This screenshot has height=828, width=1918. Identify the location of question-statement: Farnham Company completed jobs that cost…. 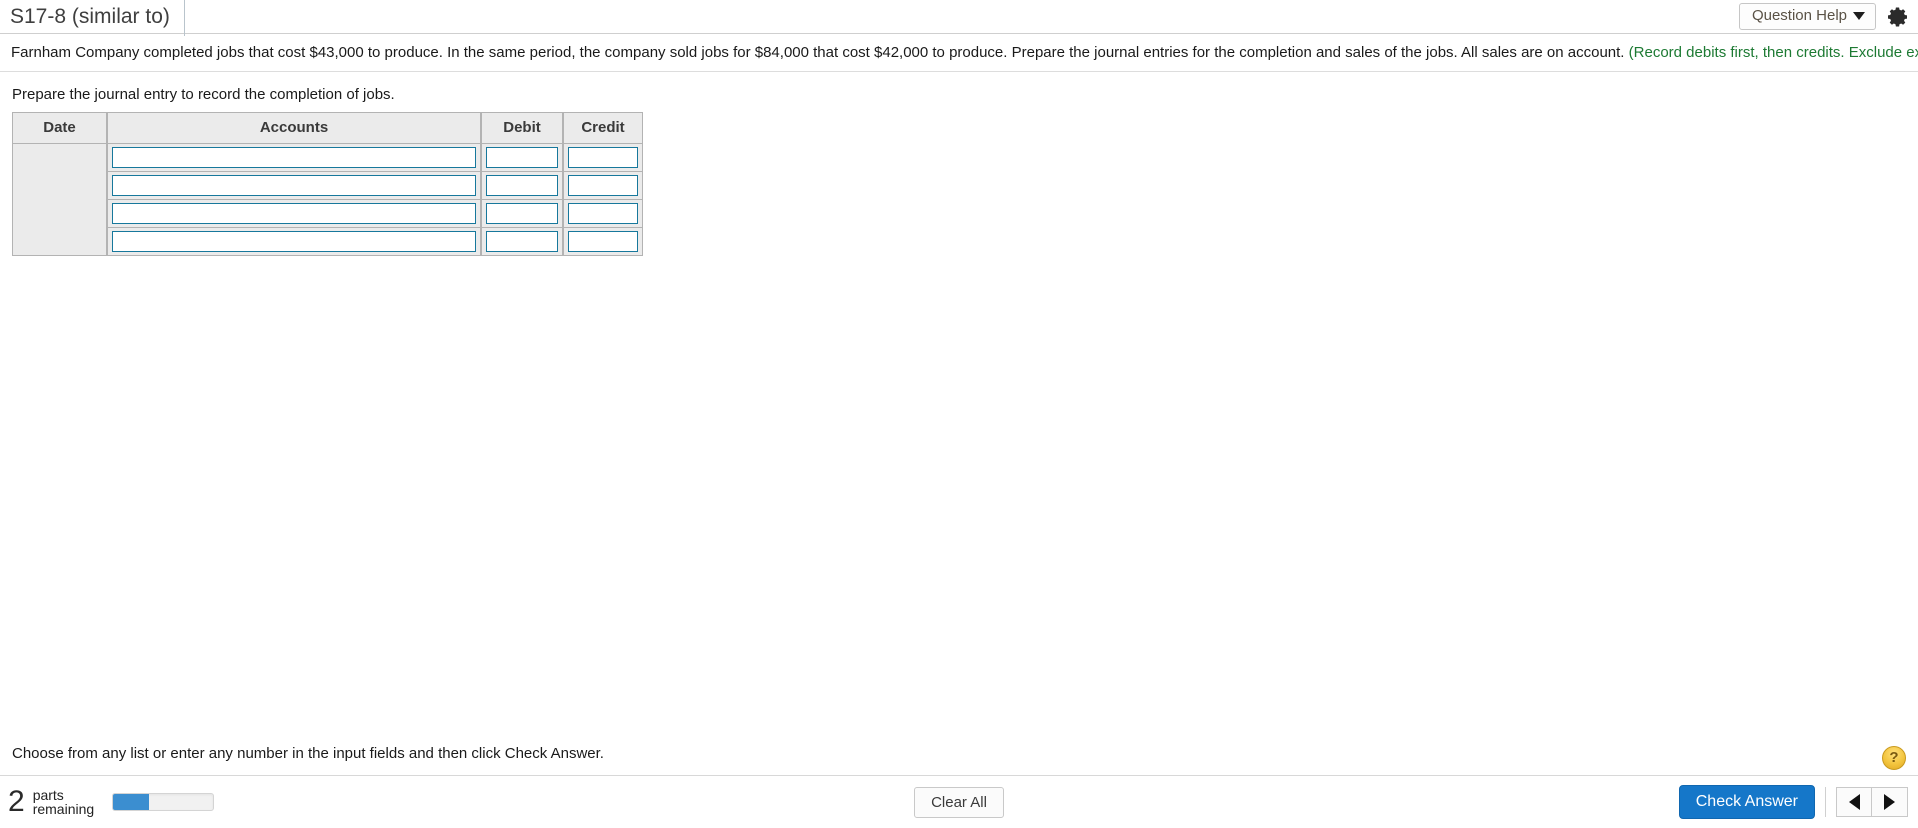
(959, 53).